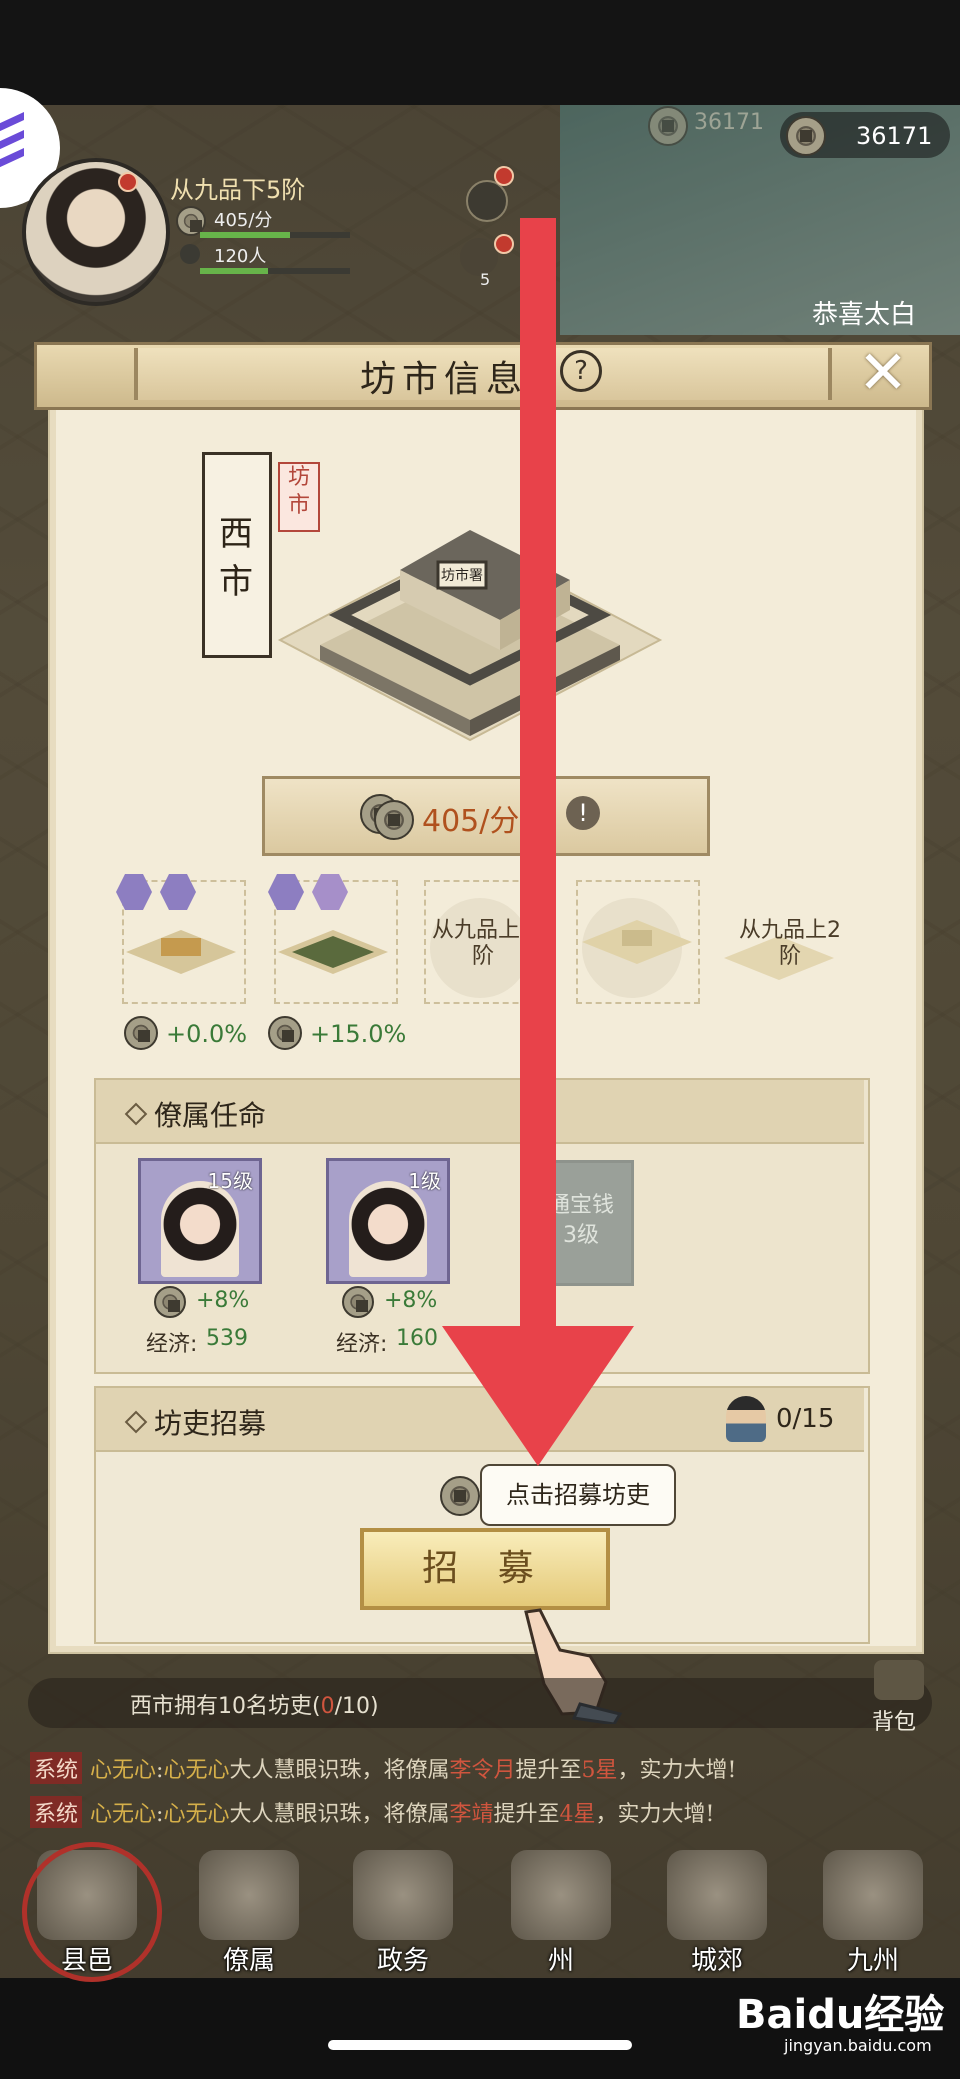 Image resolution: width=960 pixels, height=2079 pixels. I want to click on subordinate-card: 15级, so click(200, 1221).